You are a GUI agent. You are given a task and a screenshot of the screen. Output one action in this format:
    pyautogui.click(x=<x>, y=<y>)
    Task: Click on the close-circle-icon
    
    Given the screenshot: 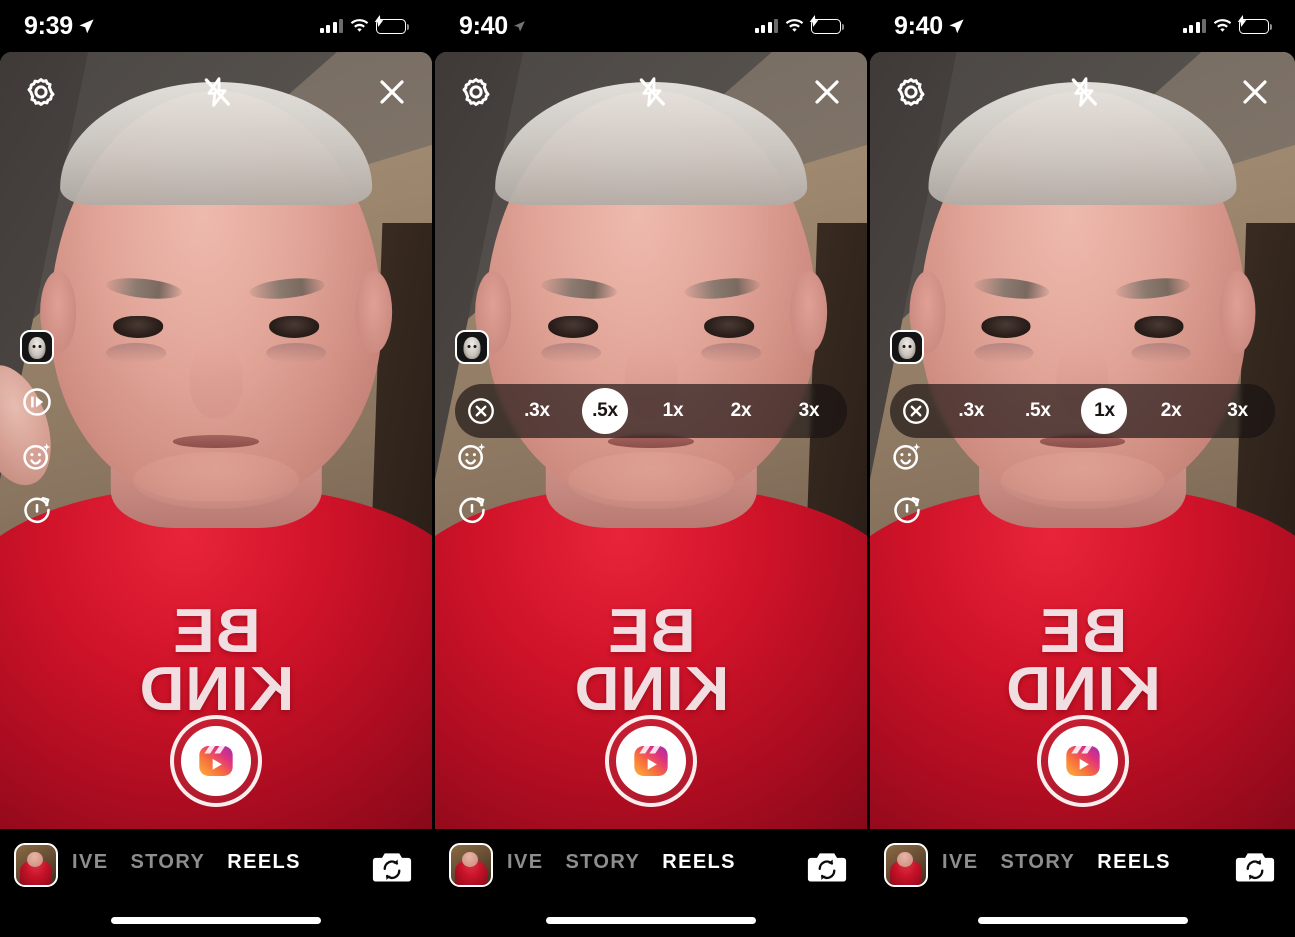 What is the action you would take?
    pyautogui.click(x=481, y=411)
    